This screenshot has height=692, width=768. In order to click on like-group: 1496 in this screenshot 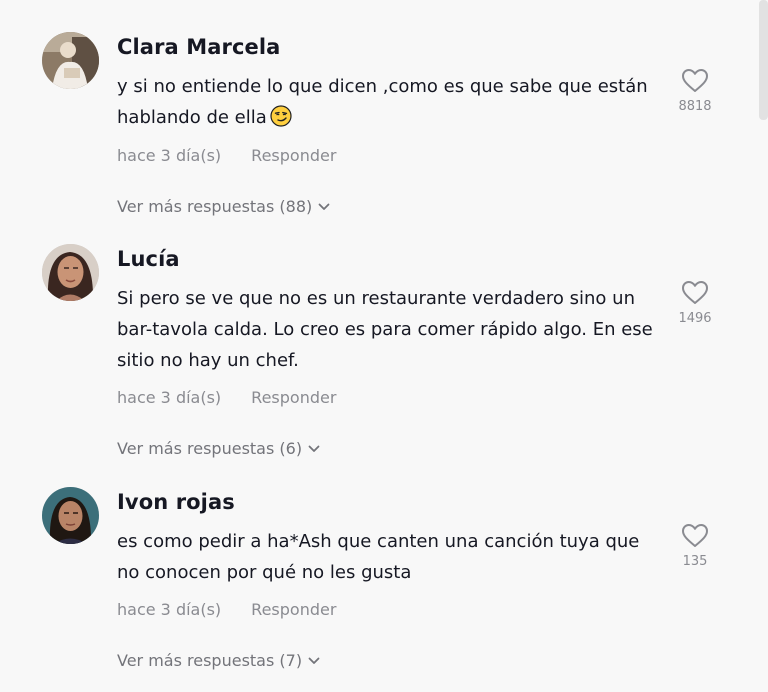, I will do `click(695, 303)`.